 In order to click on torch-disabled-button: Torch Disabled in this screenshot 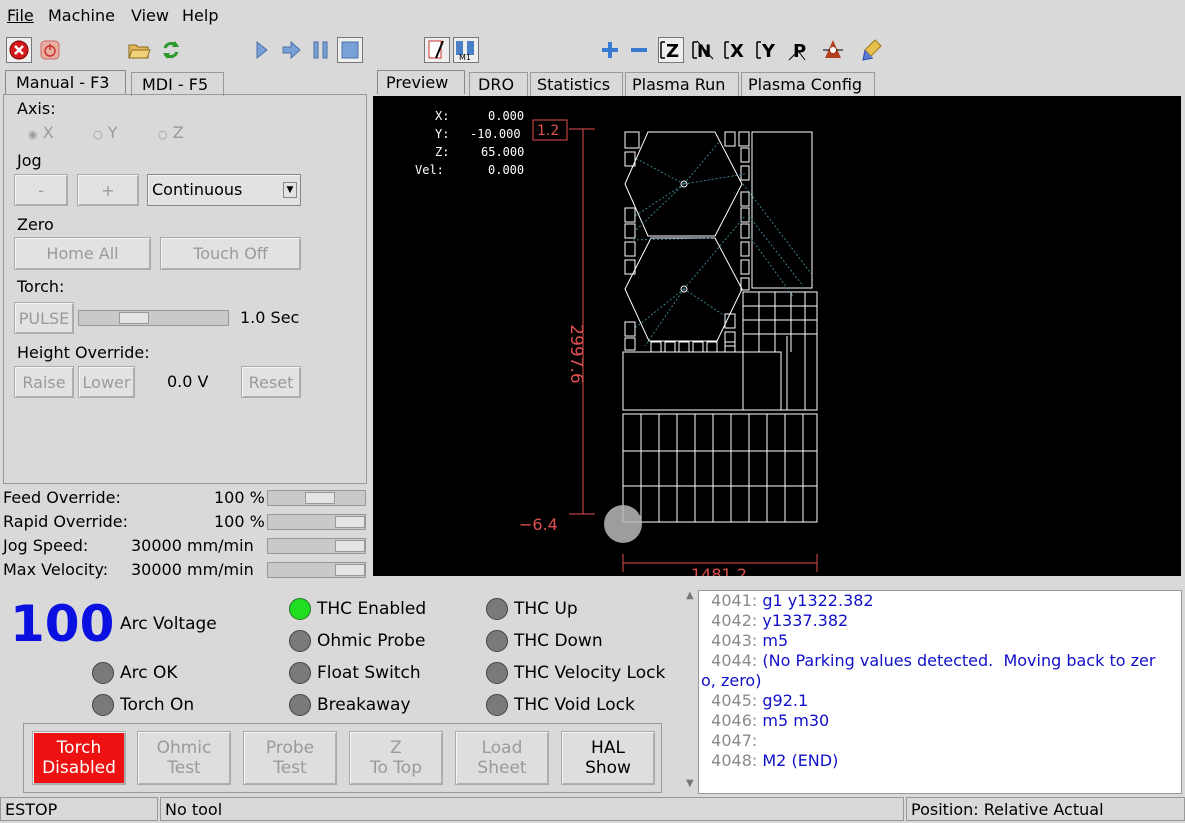, I will do `click(79, 758)`.